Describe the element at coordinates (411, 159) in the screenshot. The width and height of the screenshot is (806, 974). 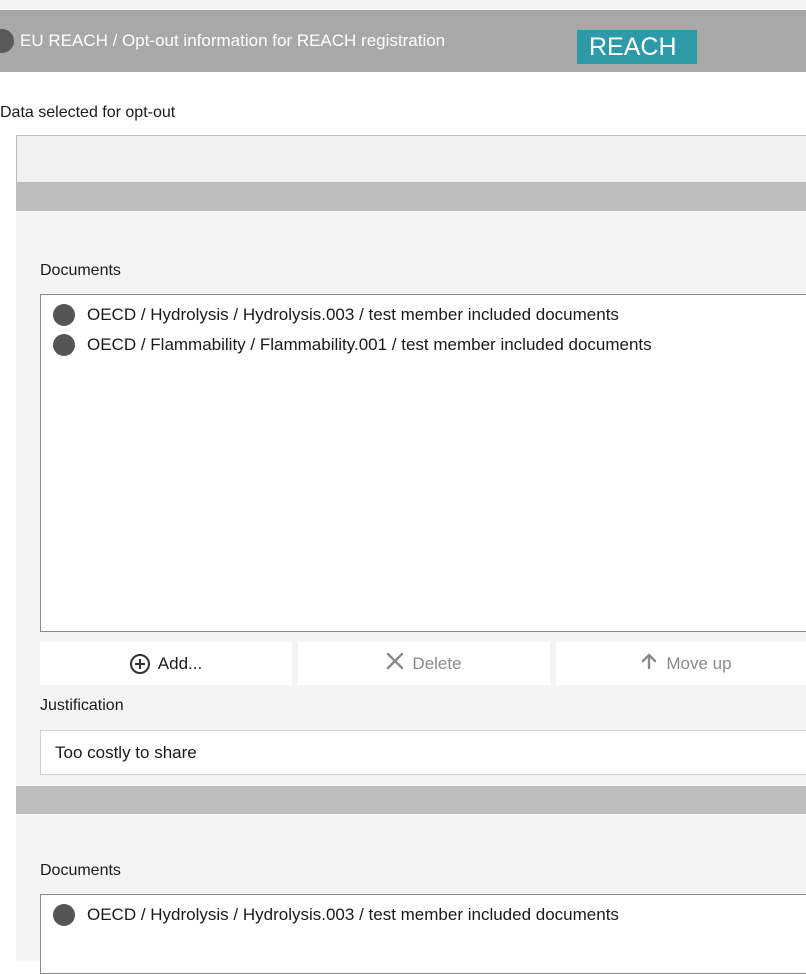
I see `opt-out-data-field` at that location.